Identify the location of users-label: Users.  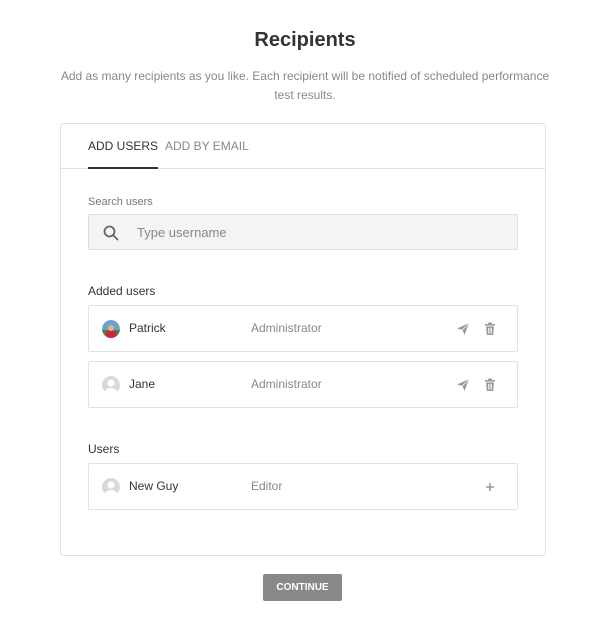
(104, 449).